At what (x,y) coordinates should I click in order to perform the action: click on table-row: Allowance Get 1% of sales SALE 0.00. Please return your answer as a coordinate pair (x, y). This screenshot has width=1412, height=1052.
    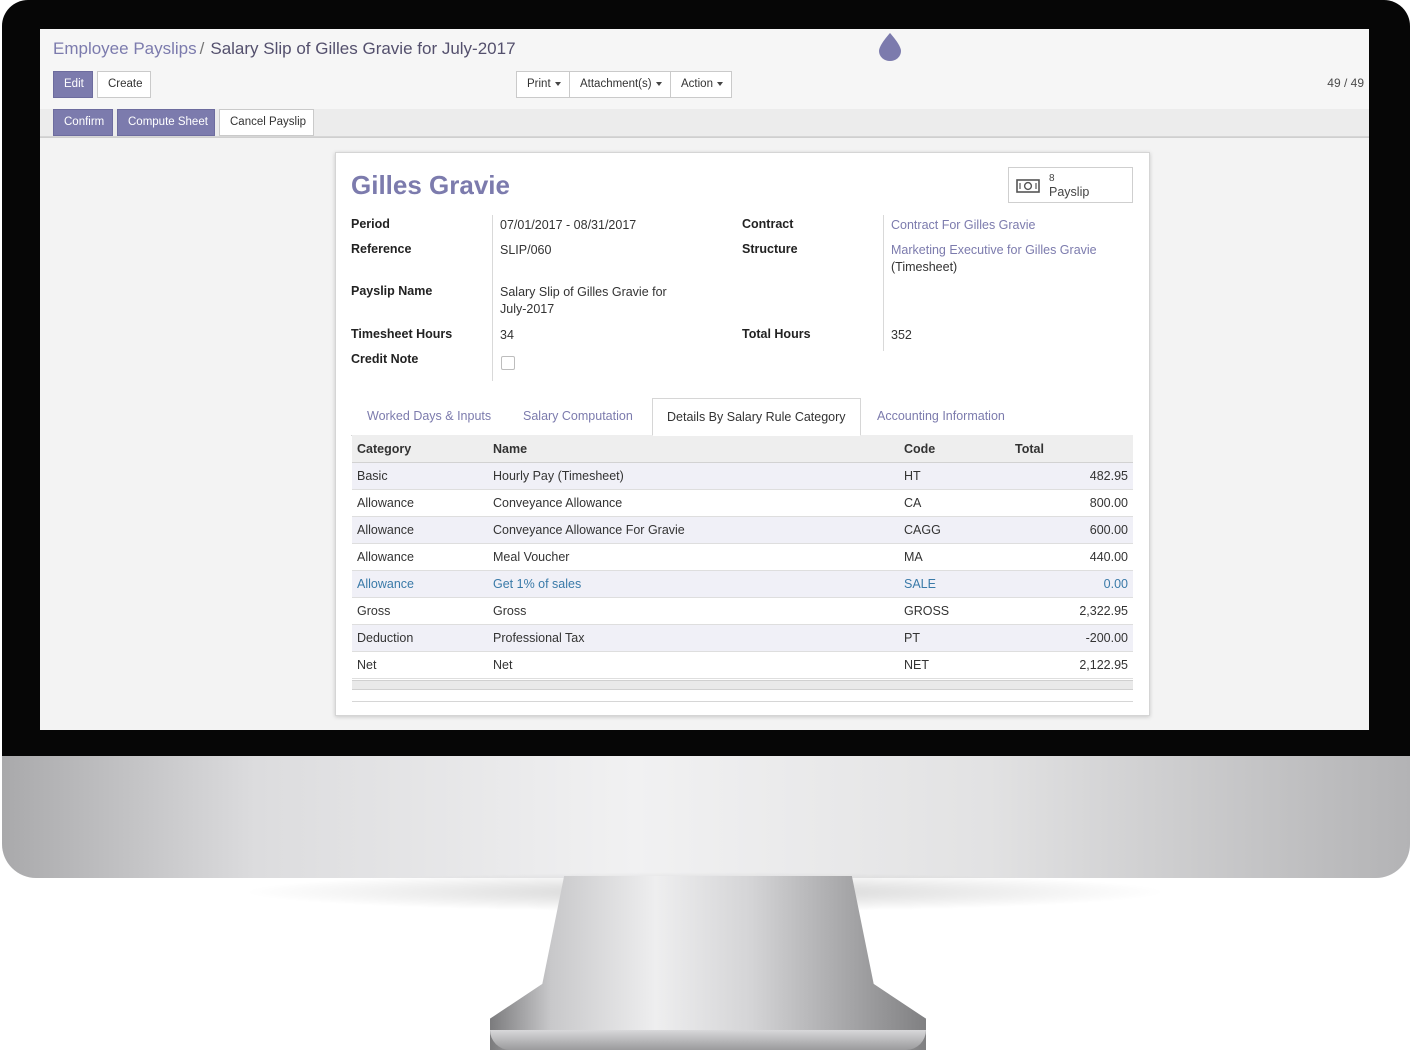
    Looking at the image, I should click on (742, 584).